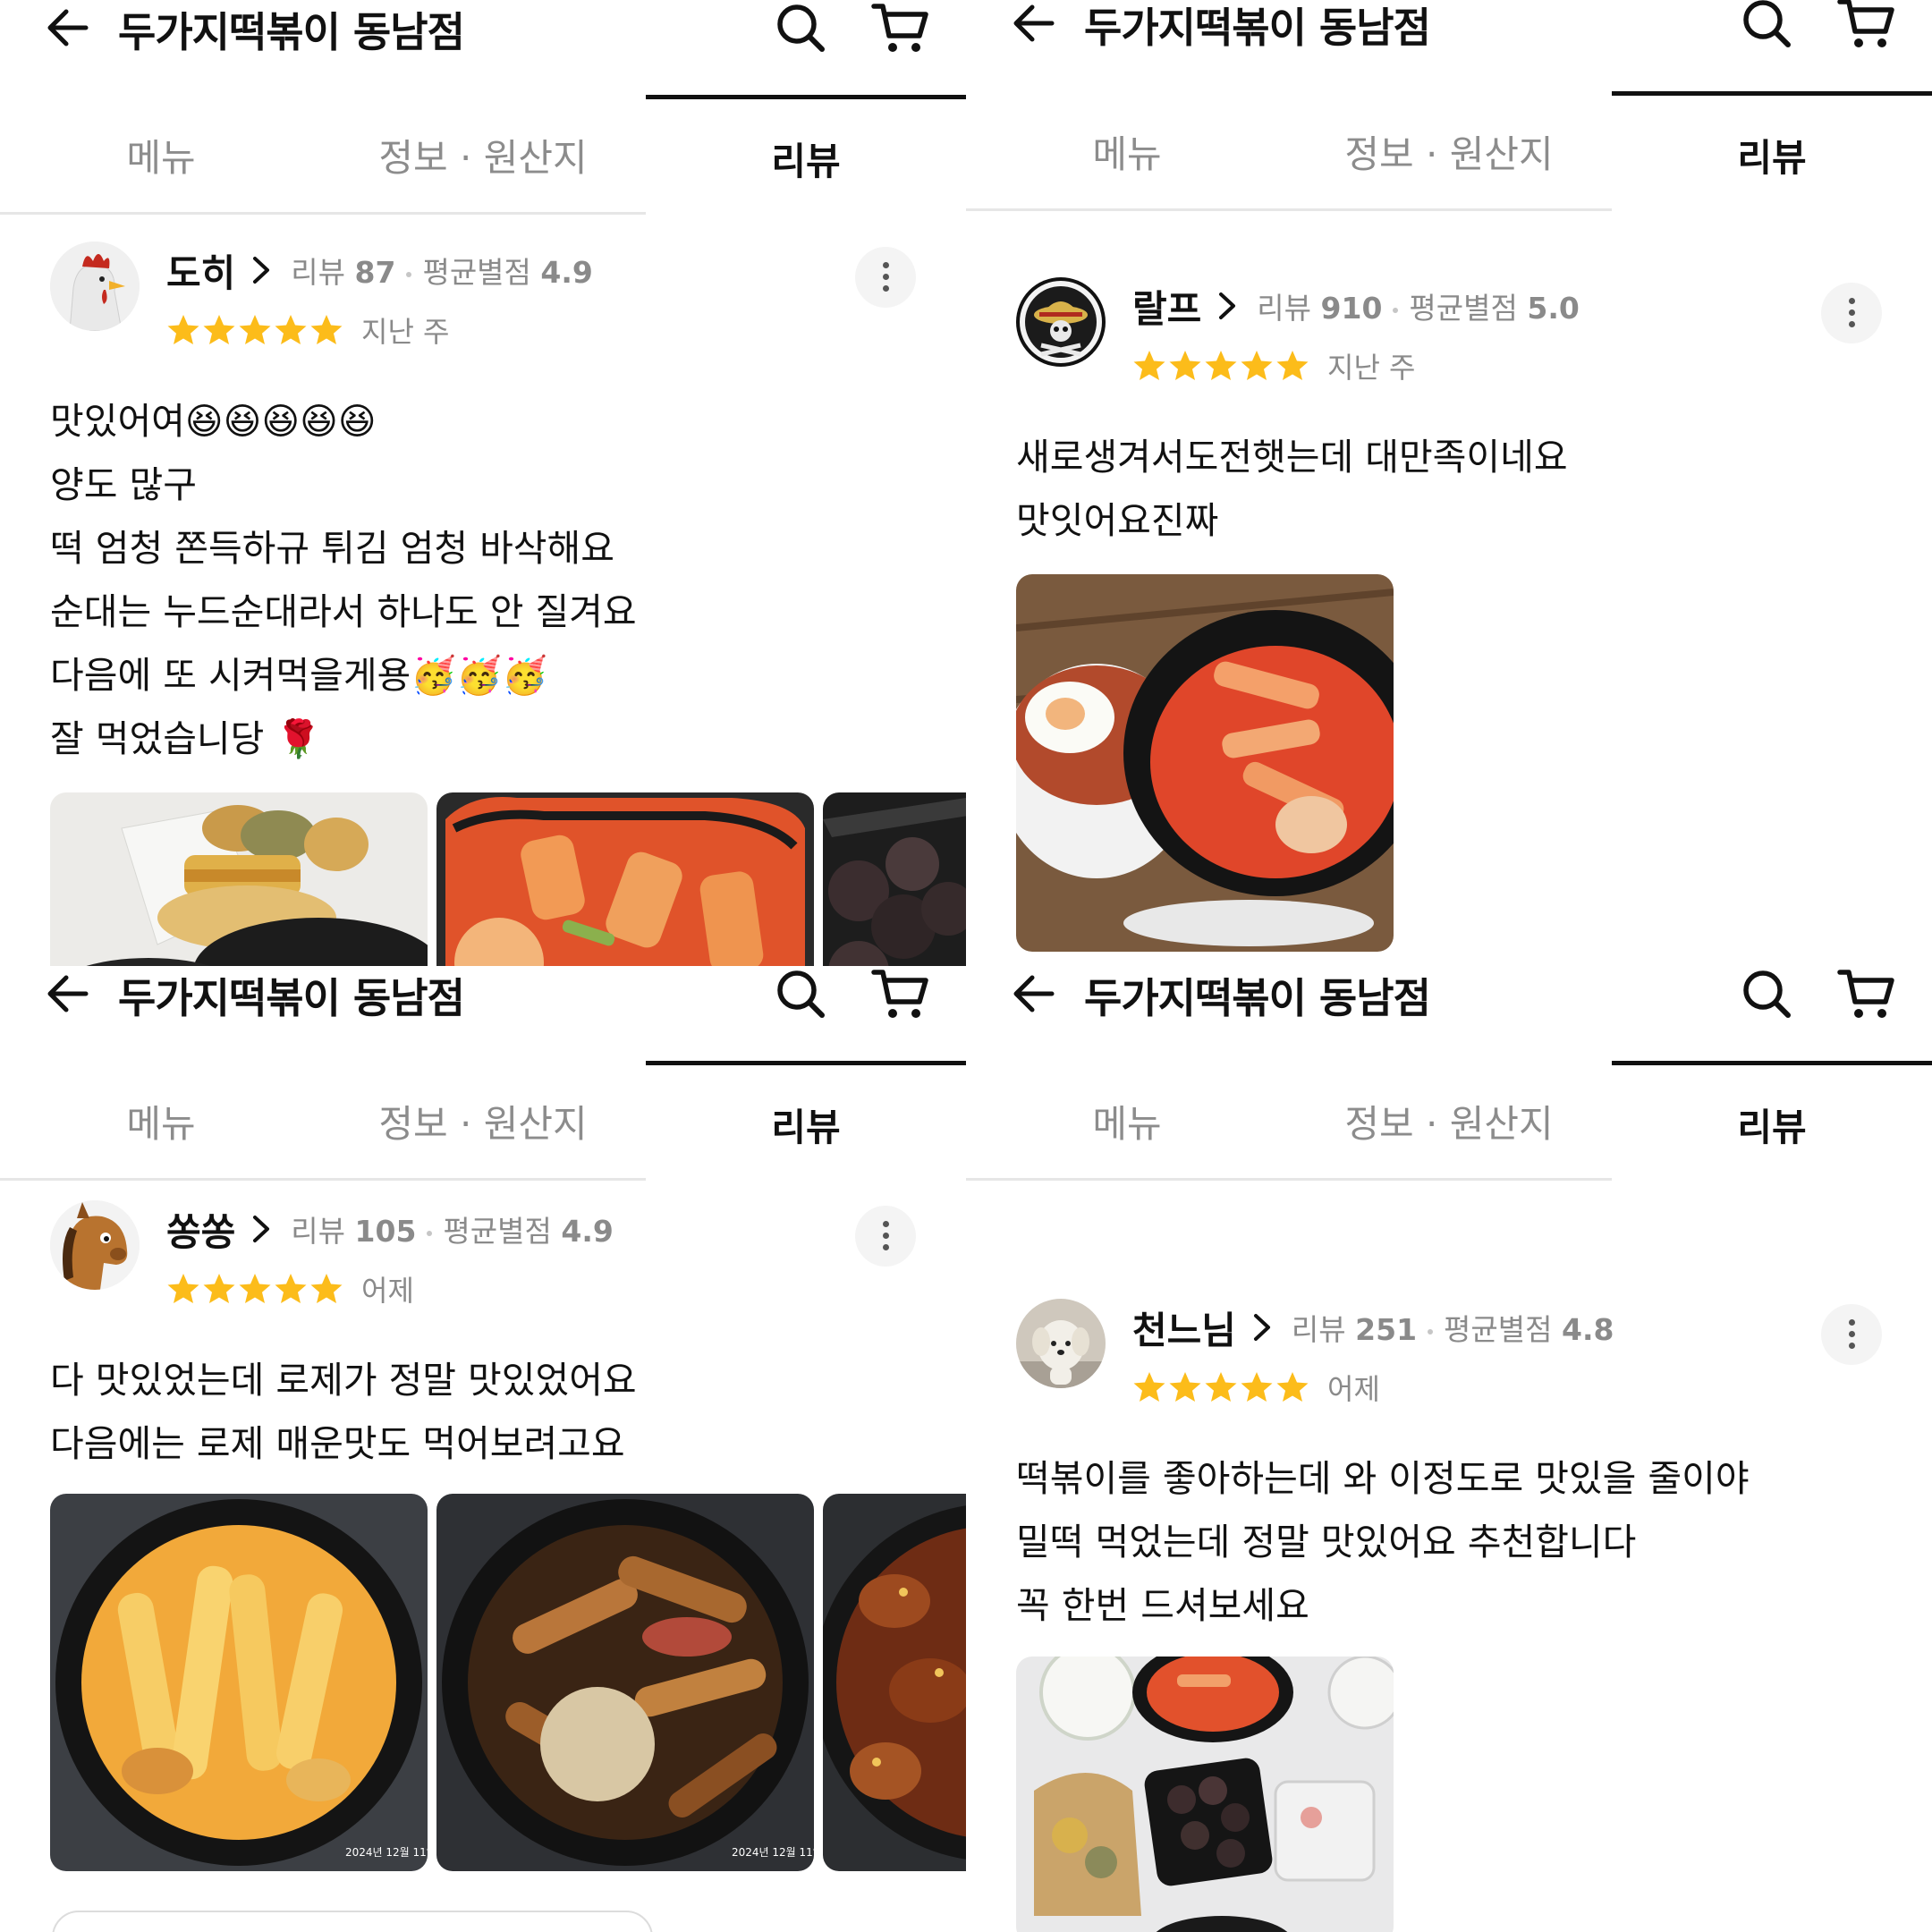 The width and height of the screenshot is (1932, 1932). Describe the element at coordinates (1117, 520) in the screenshot. I see `review-line: 맛잇어요진짜` at that location.